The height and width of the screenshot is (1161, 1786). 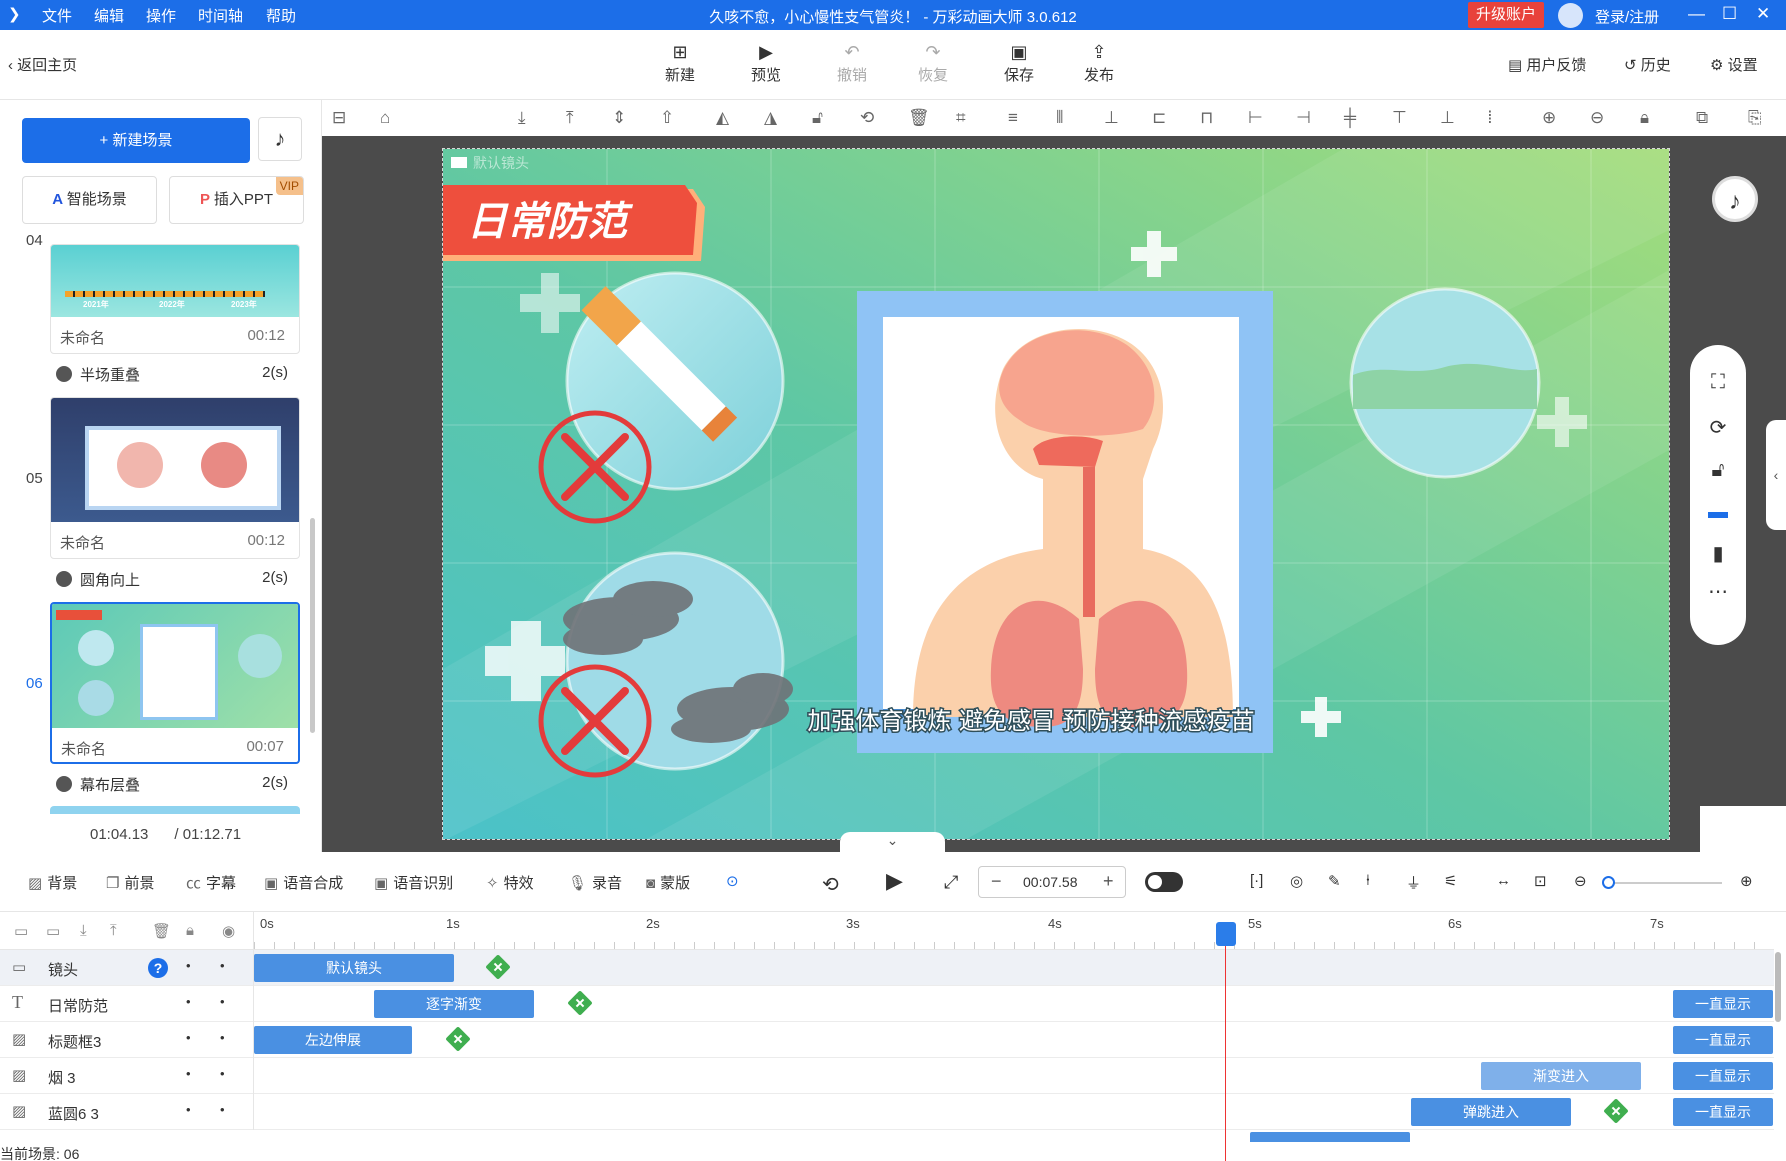 I want to click on smart-scene-button: A 智能场景, so click(x=89, y=200).